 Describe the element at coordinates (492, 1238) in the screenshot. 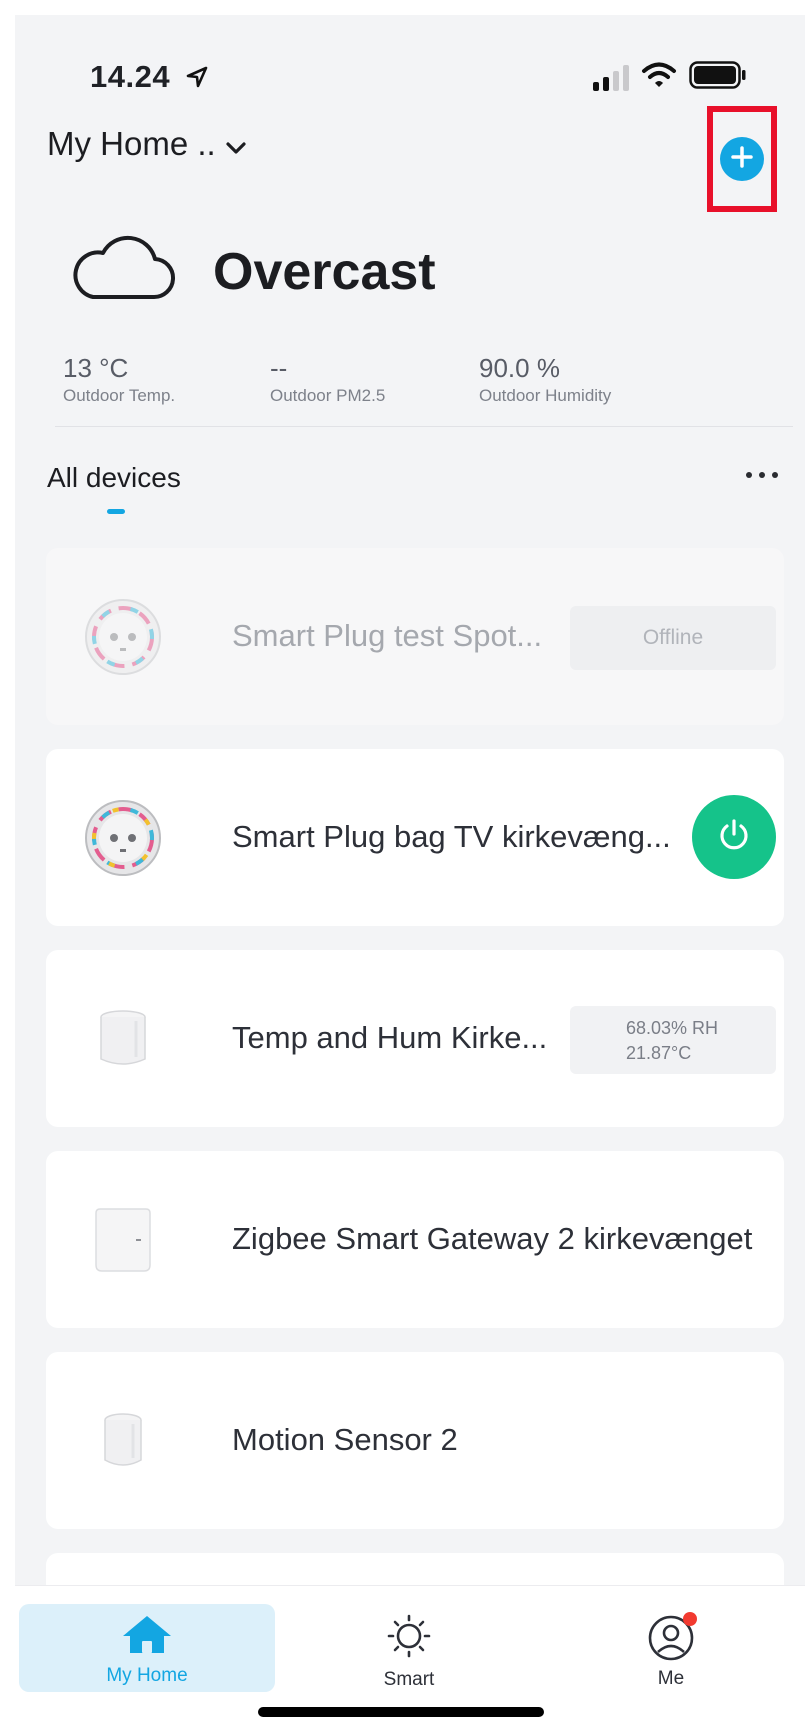

I see `device-name: Zigbee Smart Gateway 2 kirkevænget` at that location.